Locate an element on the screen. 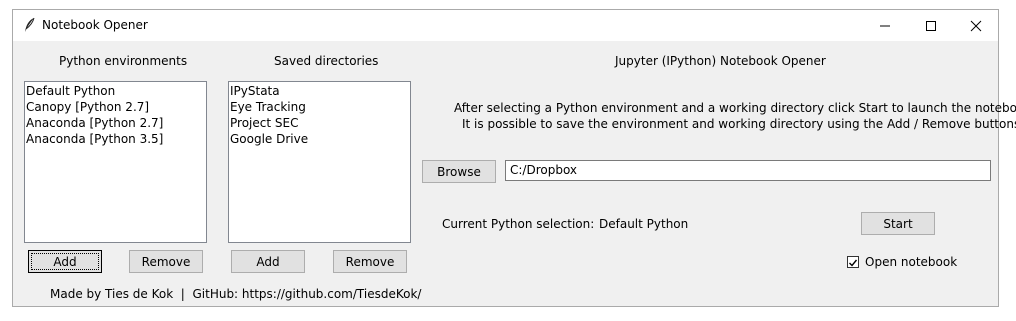 The width and height of the screenshot is (1016, 321). close-icon is located at coordinates (976, 25).